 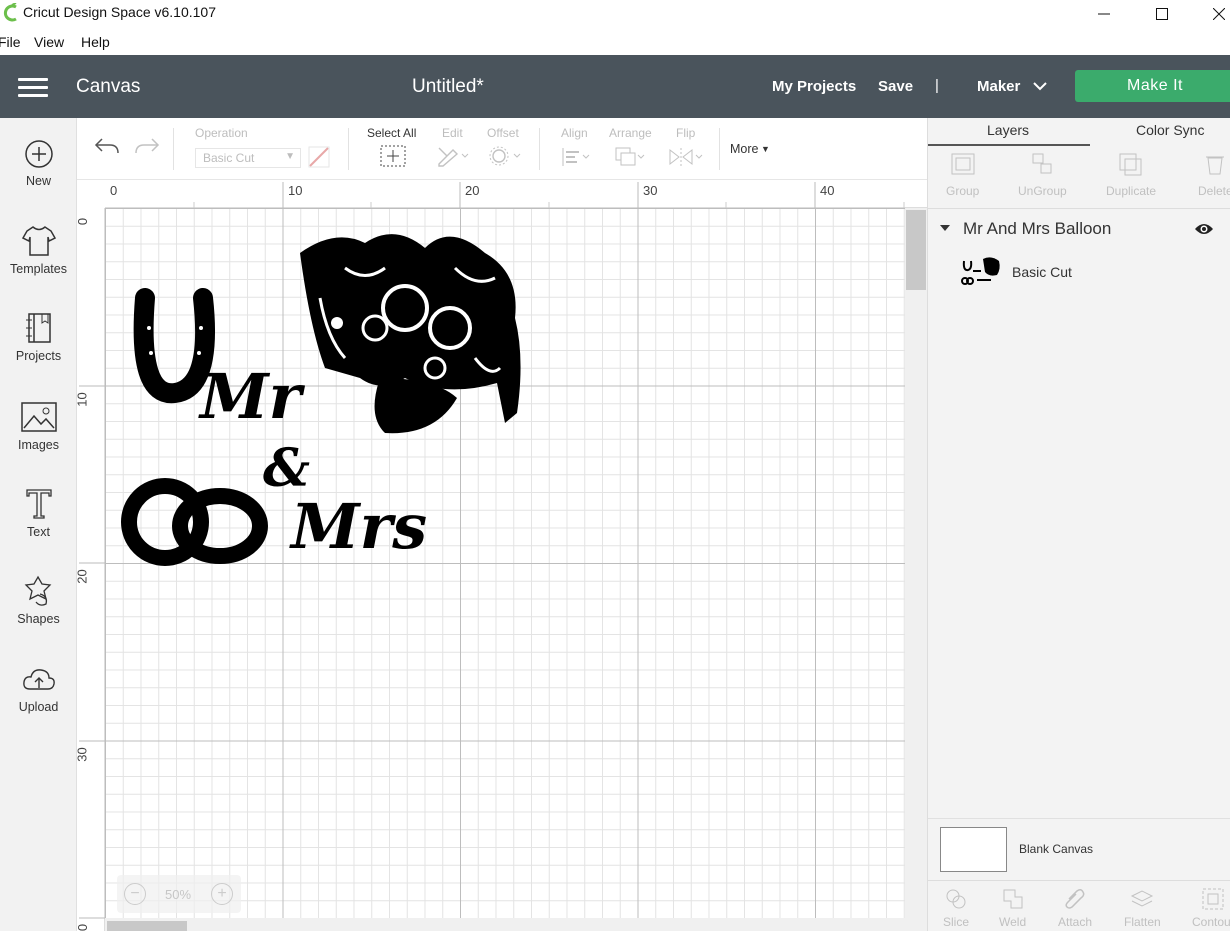 I want to click on layer-name: Basic Cut, so click(x=1042, y=272).